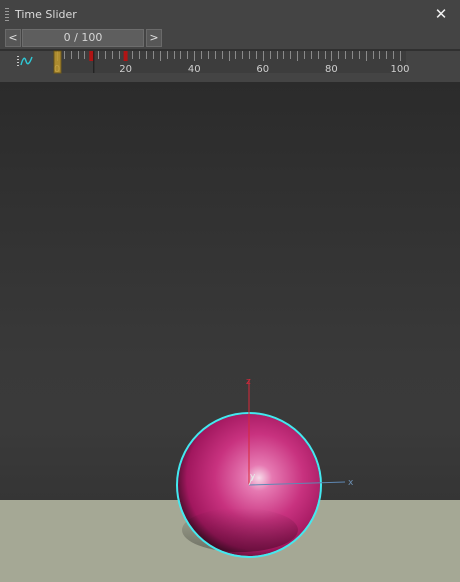 The width and height of the screenshot is (460, 582). What do you see at coordinates (441, 14) in the screenshot?
I see `close-button: ✕` at bounding box center [441, 14].